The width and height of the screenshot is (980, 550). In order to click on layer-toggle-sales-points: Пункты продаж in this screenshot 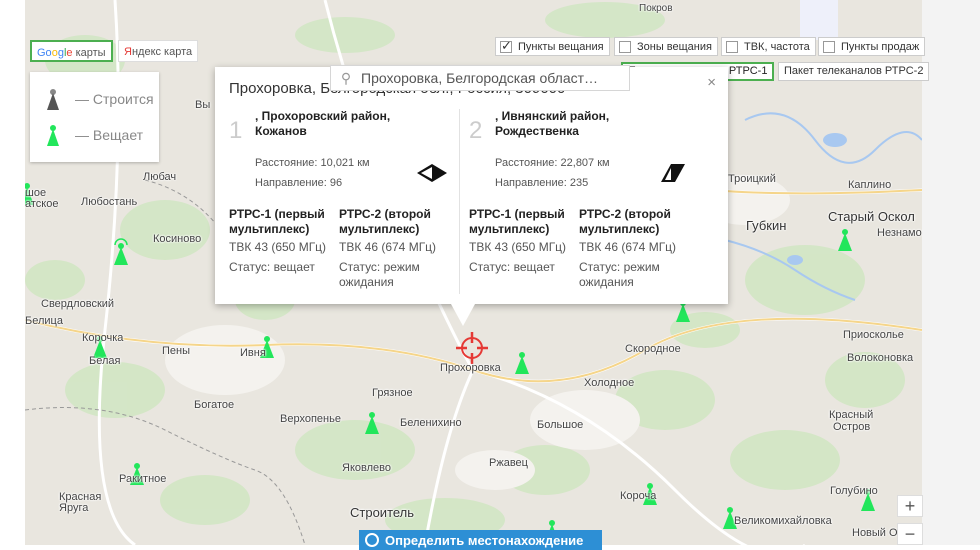, I will do `click(872, 46)`.